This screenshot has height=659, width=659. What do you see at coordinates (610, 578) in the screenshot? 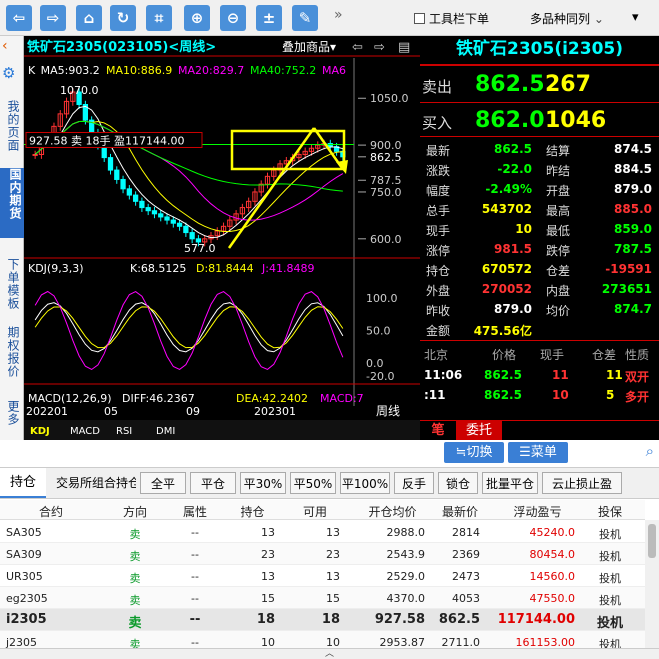
I see `table-cell: 投机` at bounding box center [610, 578].